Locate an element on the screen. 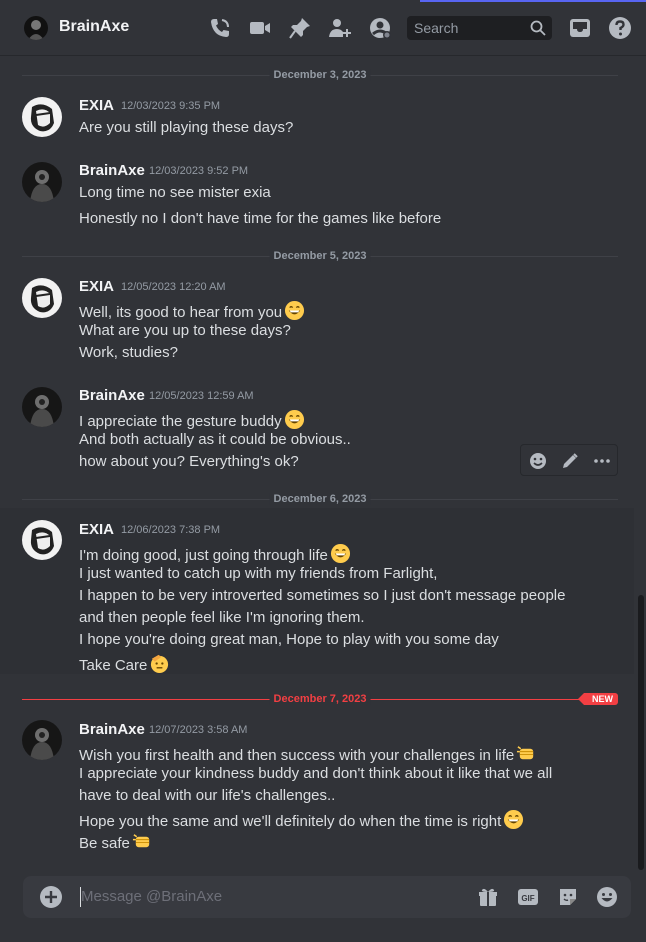 The width and height of the screenshot is (646, 942). edit-icon is located at coordinates (570, 461).